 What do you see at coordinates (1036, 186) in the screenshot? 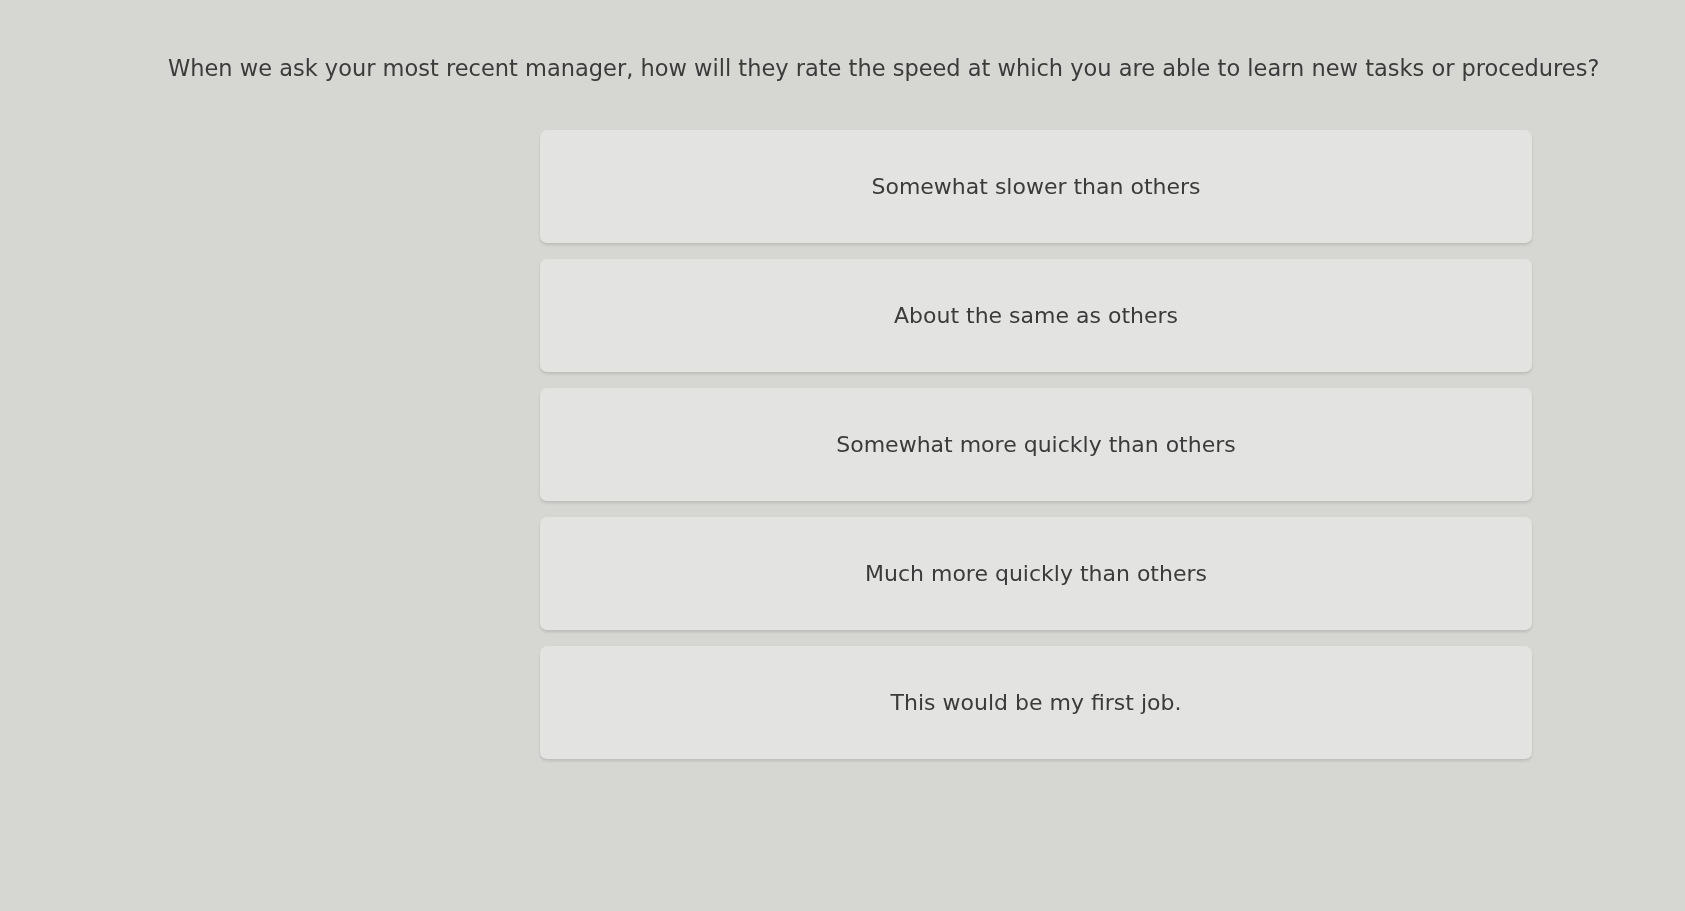
I see `answer-option: Somewhat slower than others` at bounding box center [1036, 186].